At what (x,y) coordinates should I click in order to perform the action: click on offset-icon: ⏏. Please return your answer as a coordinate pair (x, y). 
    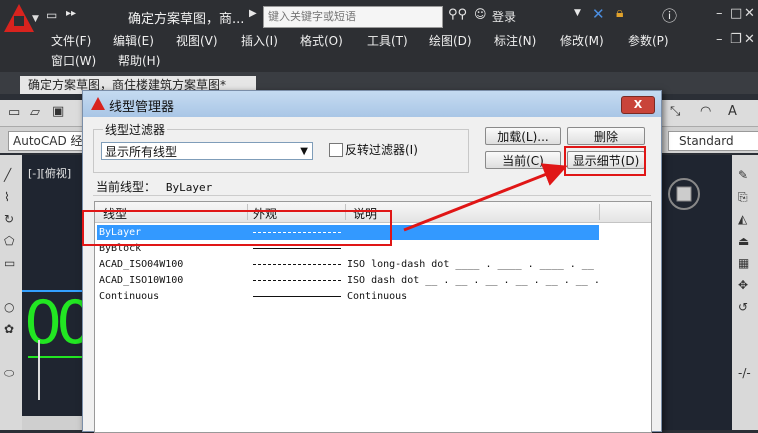
    Looking at the image, I should click on (743, 241).